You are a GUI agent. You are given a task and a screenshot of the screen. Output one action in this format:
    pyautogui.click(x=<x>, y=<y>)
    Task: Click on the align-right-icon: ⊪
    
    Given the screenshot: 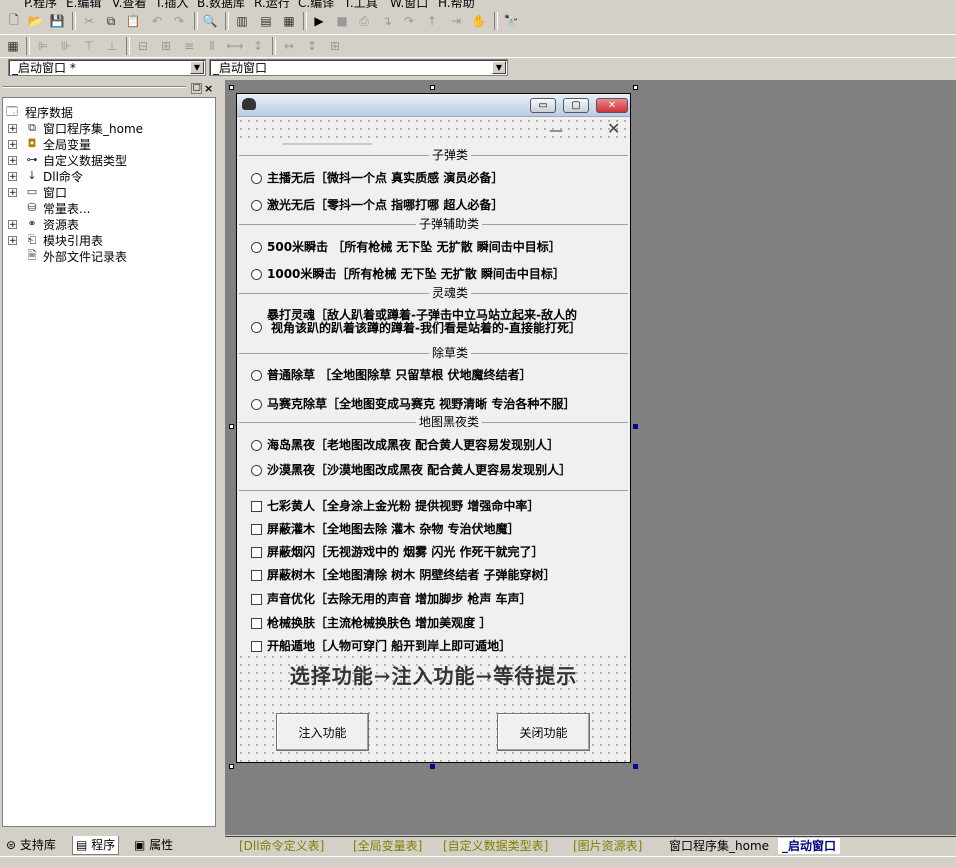 What is the action you would take?
    pyautogui.click(x=66, y=46)
    